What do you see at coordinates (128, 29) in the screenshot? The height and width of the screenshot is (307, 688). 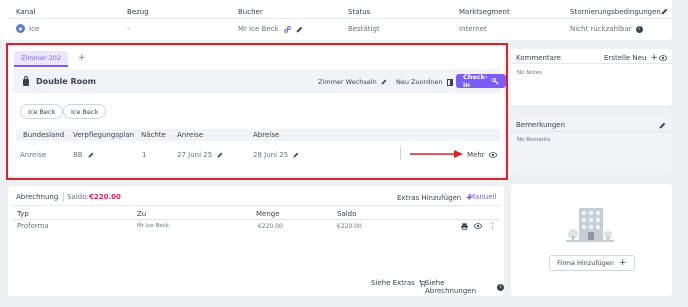 I see `bezug-value: -` at bounding box center [128, 29].